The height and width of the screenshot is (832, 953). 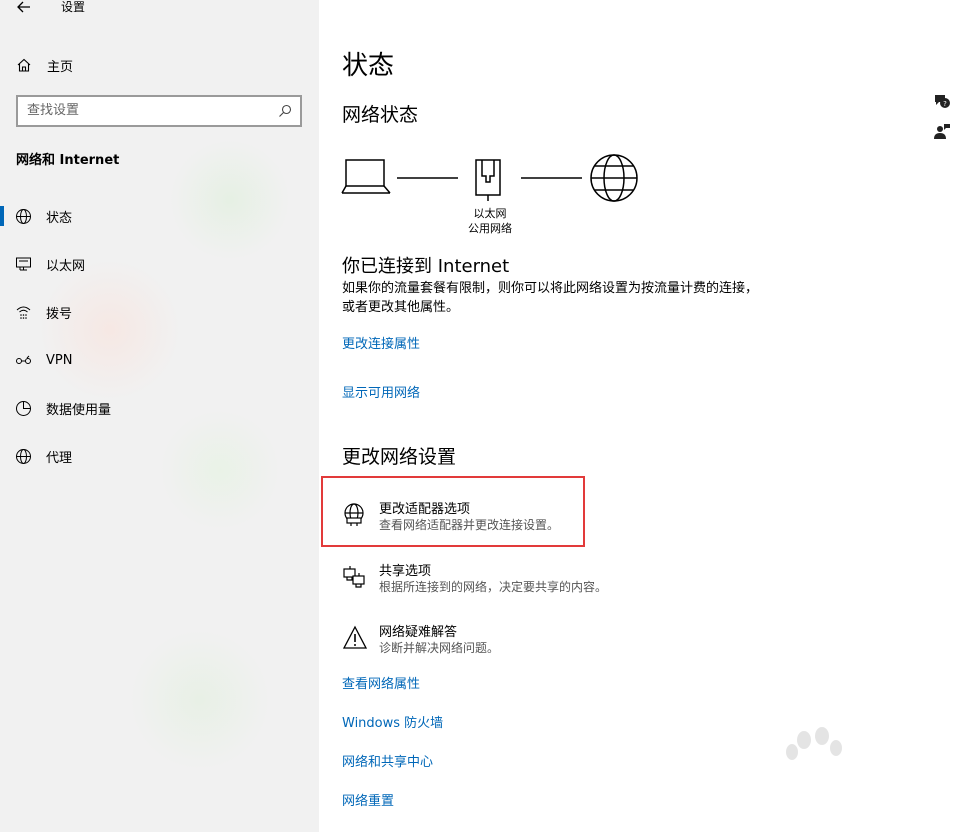 I want to click on option-title: 网络疑难解答, so click(x=418, y=632).